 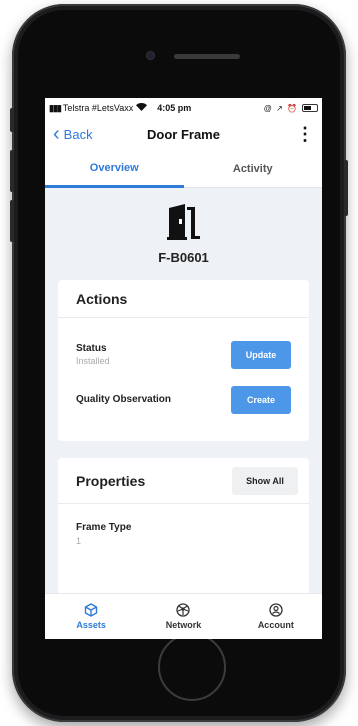 I want to click on tab-bar: Overview Activity, so click(x=183, y=169).